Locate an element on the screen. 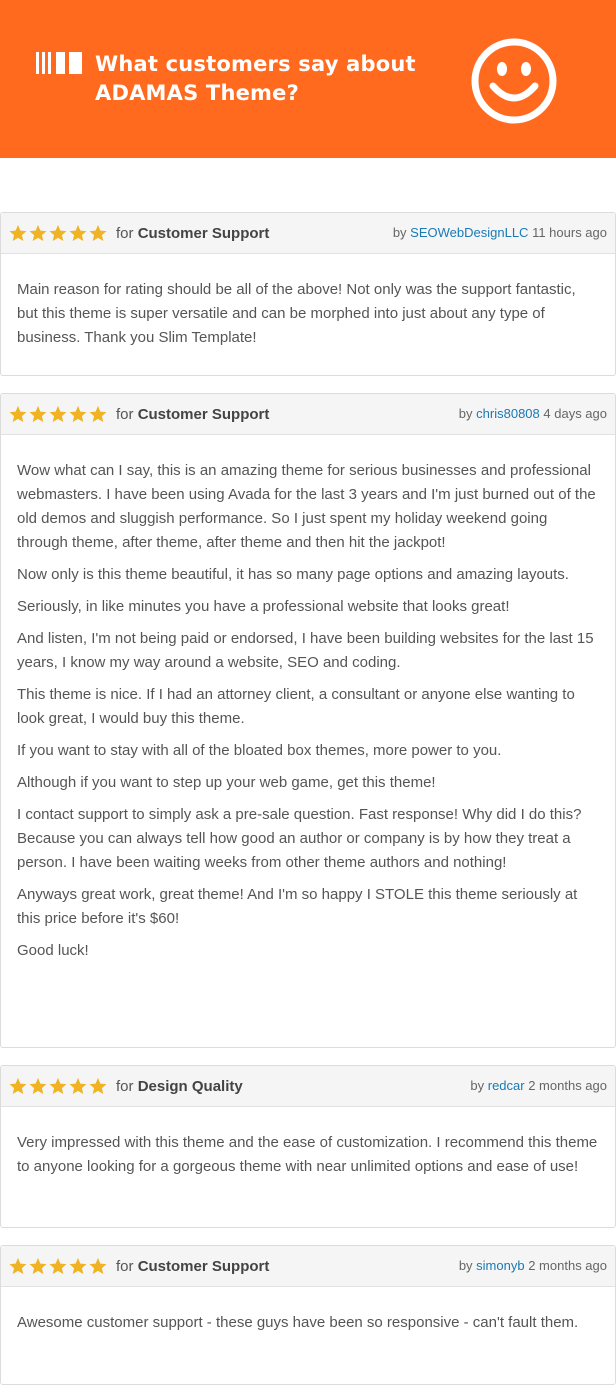 The height and width of the screenshot is (1393, 616). banner-title-line2: ADAMAS Theme? is located at coordinates (197, 93).